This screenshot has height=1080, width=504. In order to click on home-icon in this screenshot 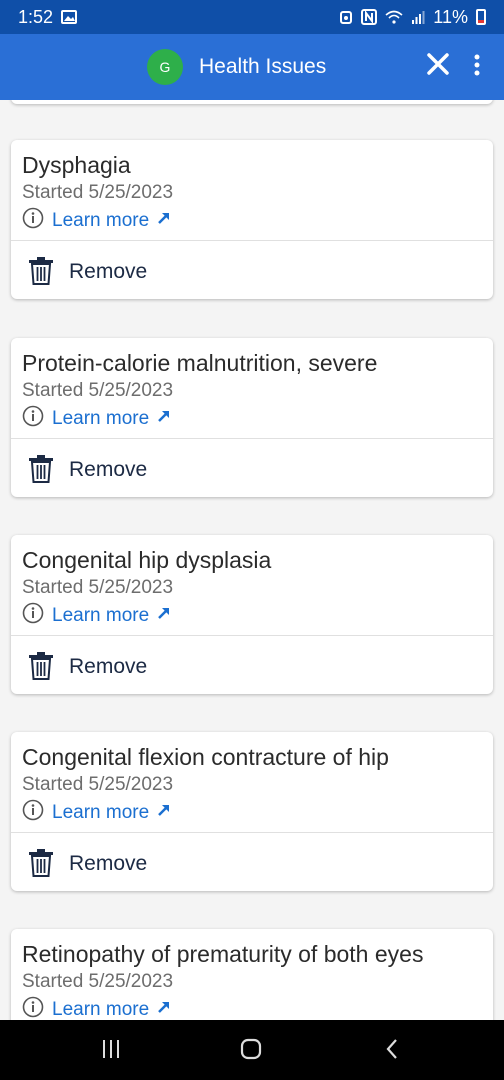, I will do `click(251, 1051)`.